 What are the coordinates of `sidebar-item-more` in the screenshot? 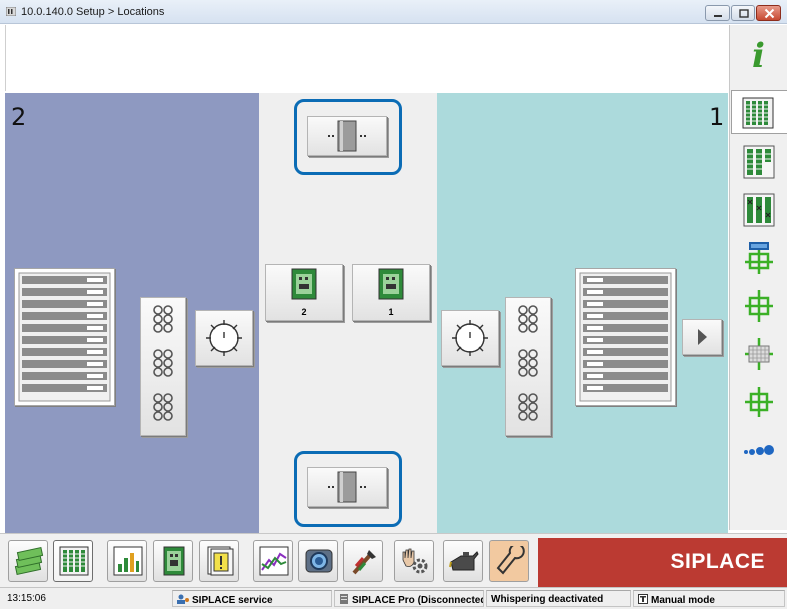 It's located at (758, 449).